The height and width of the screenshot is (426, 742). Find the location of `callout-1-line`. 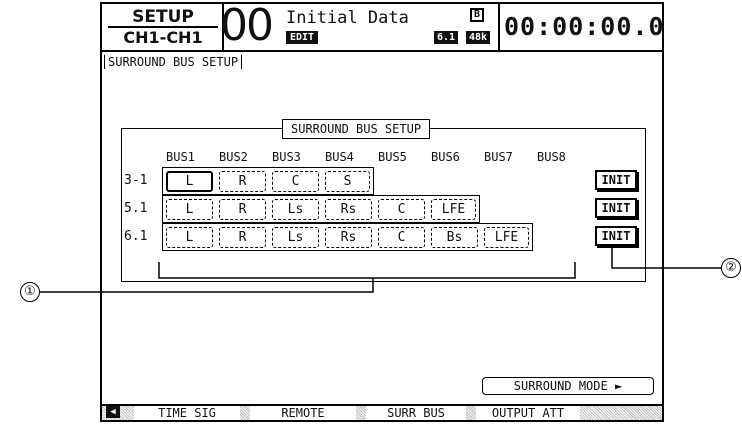

callout-1-line is located at coordinates (207, 285).